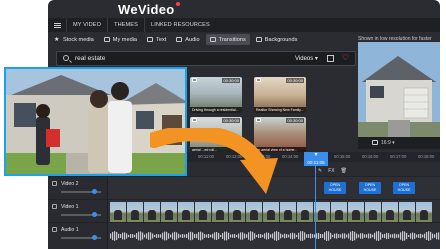 The height and width of the screenshot is (249, 446). Describe the element at coordinates (320, 171) in the screenshot. I see `edit-icon: ✎` at that location.